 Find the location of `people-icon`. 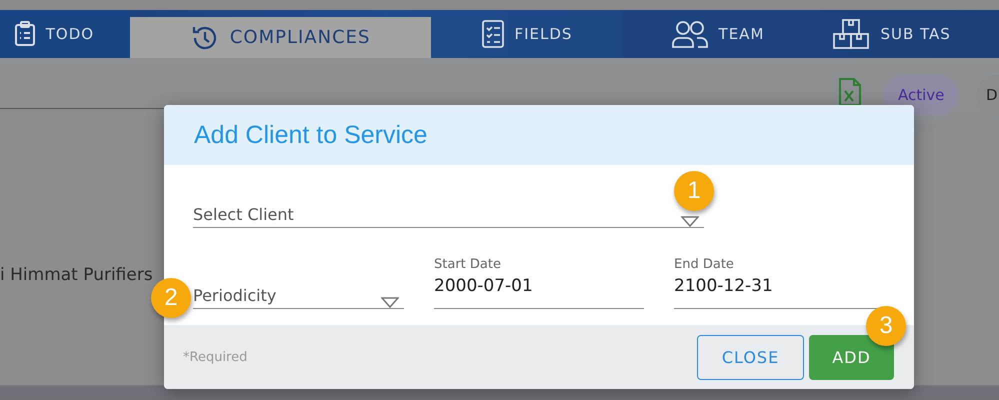

people-icon is located at coordinates (689, 34).